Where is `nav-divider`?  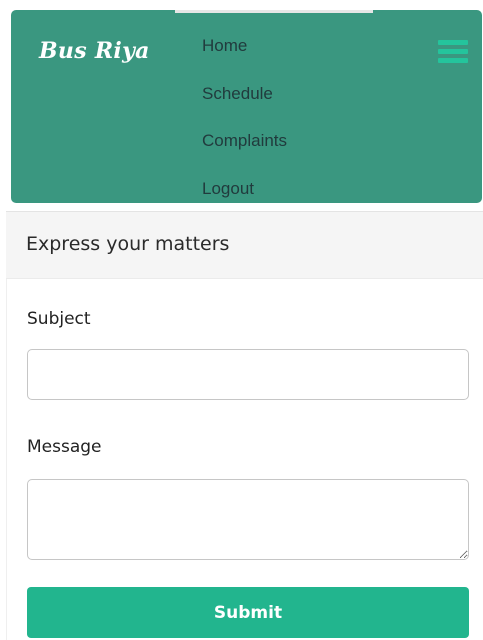
nav-divider is located at coordinates (274, 11).